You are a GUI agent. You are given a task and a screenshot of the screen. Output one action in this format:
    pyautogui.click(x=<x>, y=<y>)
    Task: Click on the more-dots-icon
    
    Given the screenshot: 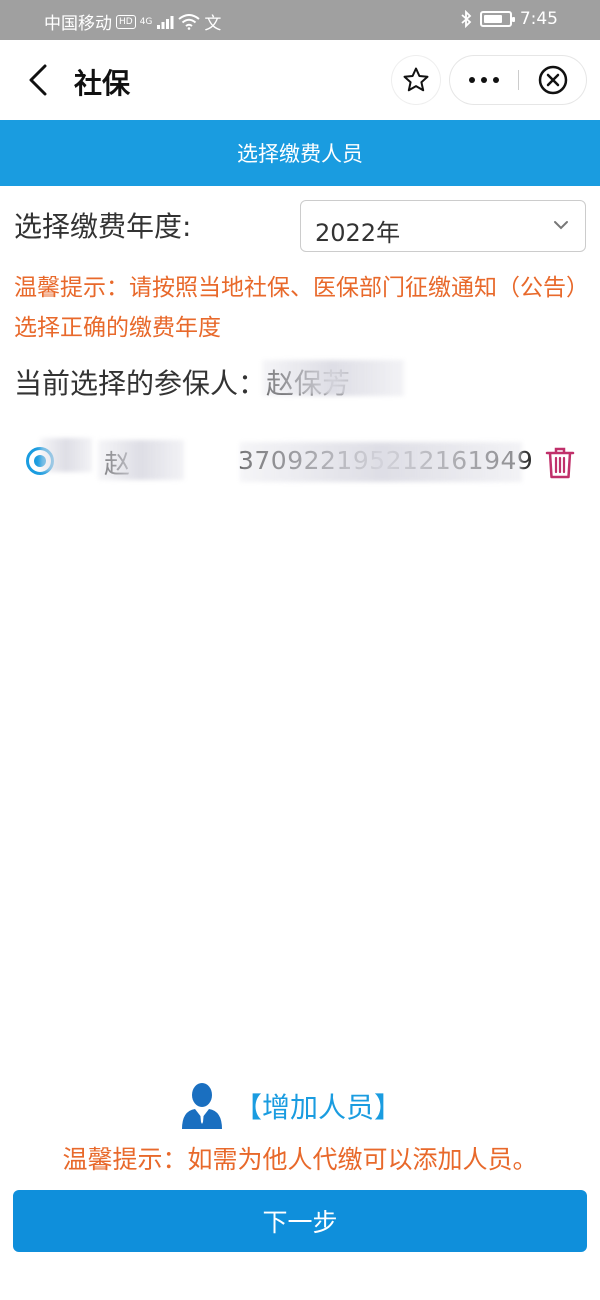 What is the action you would take?
    pyautogui.click(x=484, y=80)
    